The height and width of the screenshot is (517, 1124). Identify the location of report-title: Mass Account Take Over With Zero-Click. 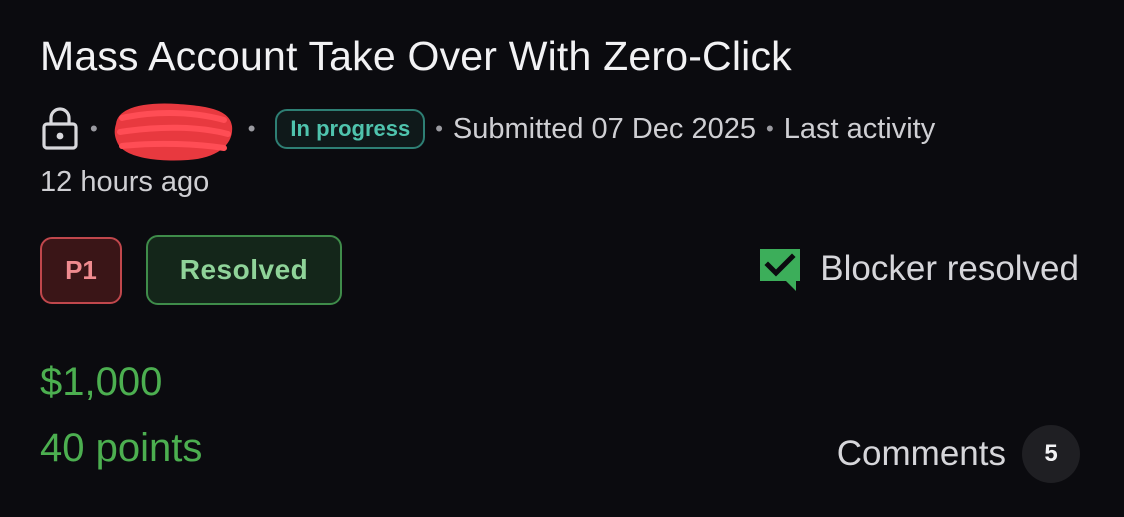
(416, 56).